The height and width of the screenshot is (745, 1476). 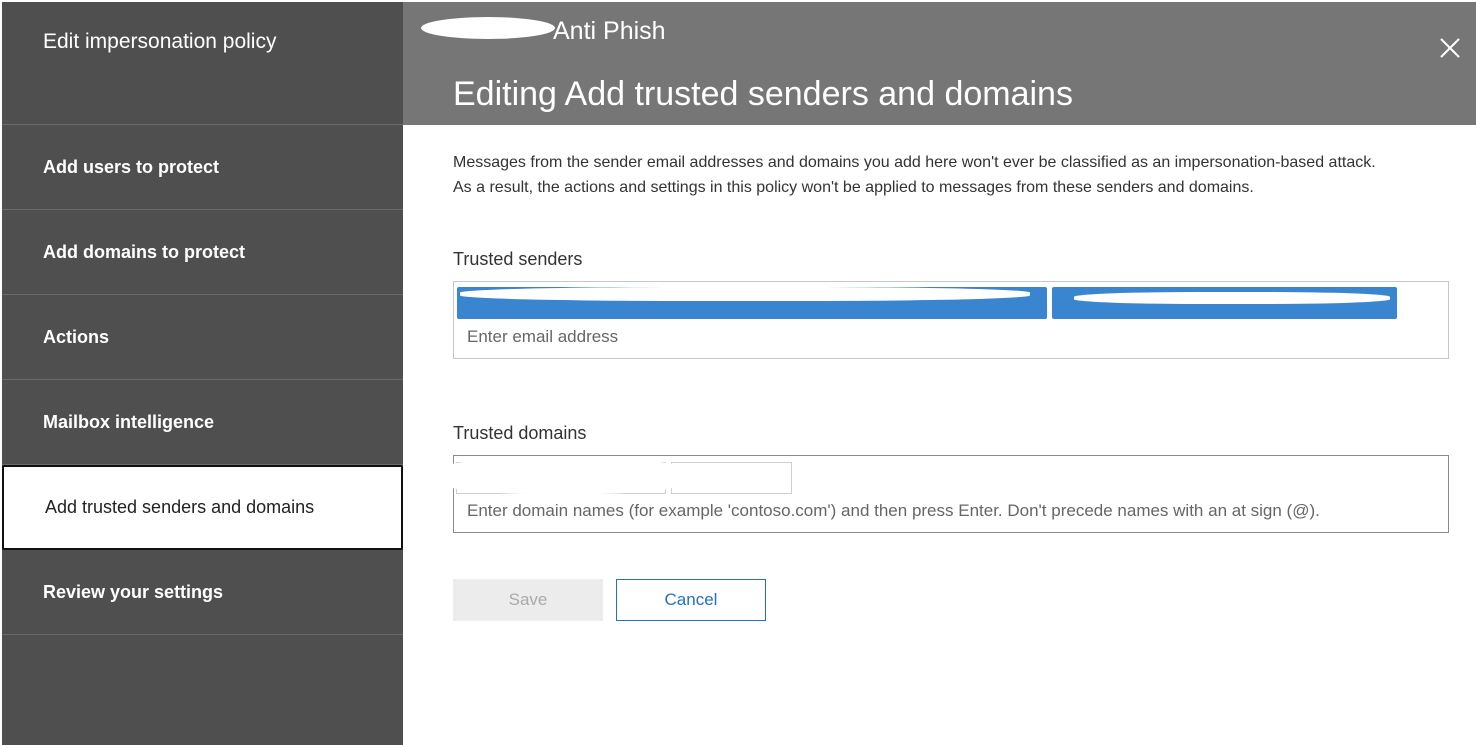 I want to click on domain-input, so click(x=947, y=511).